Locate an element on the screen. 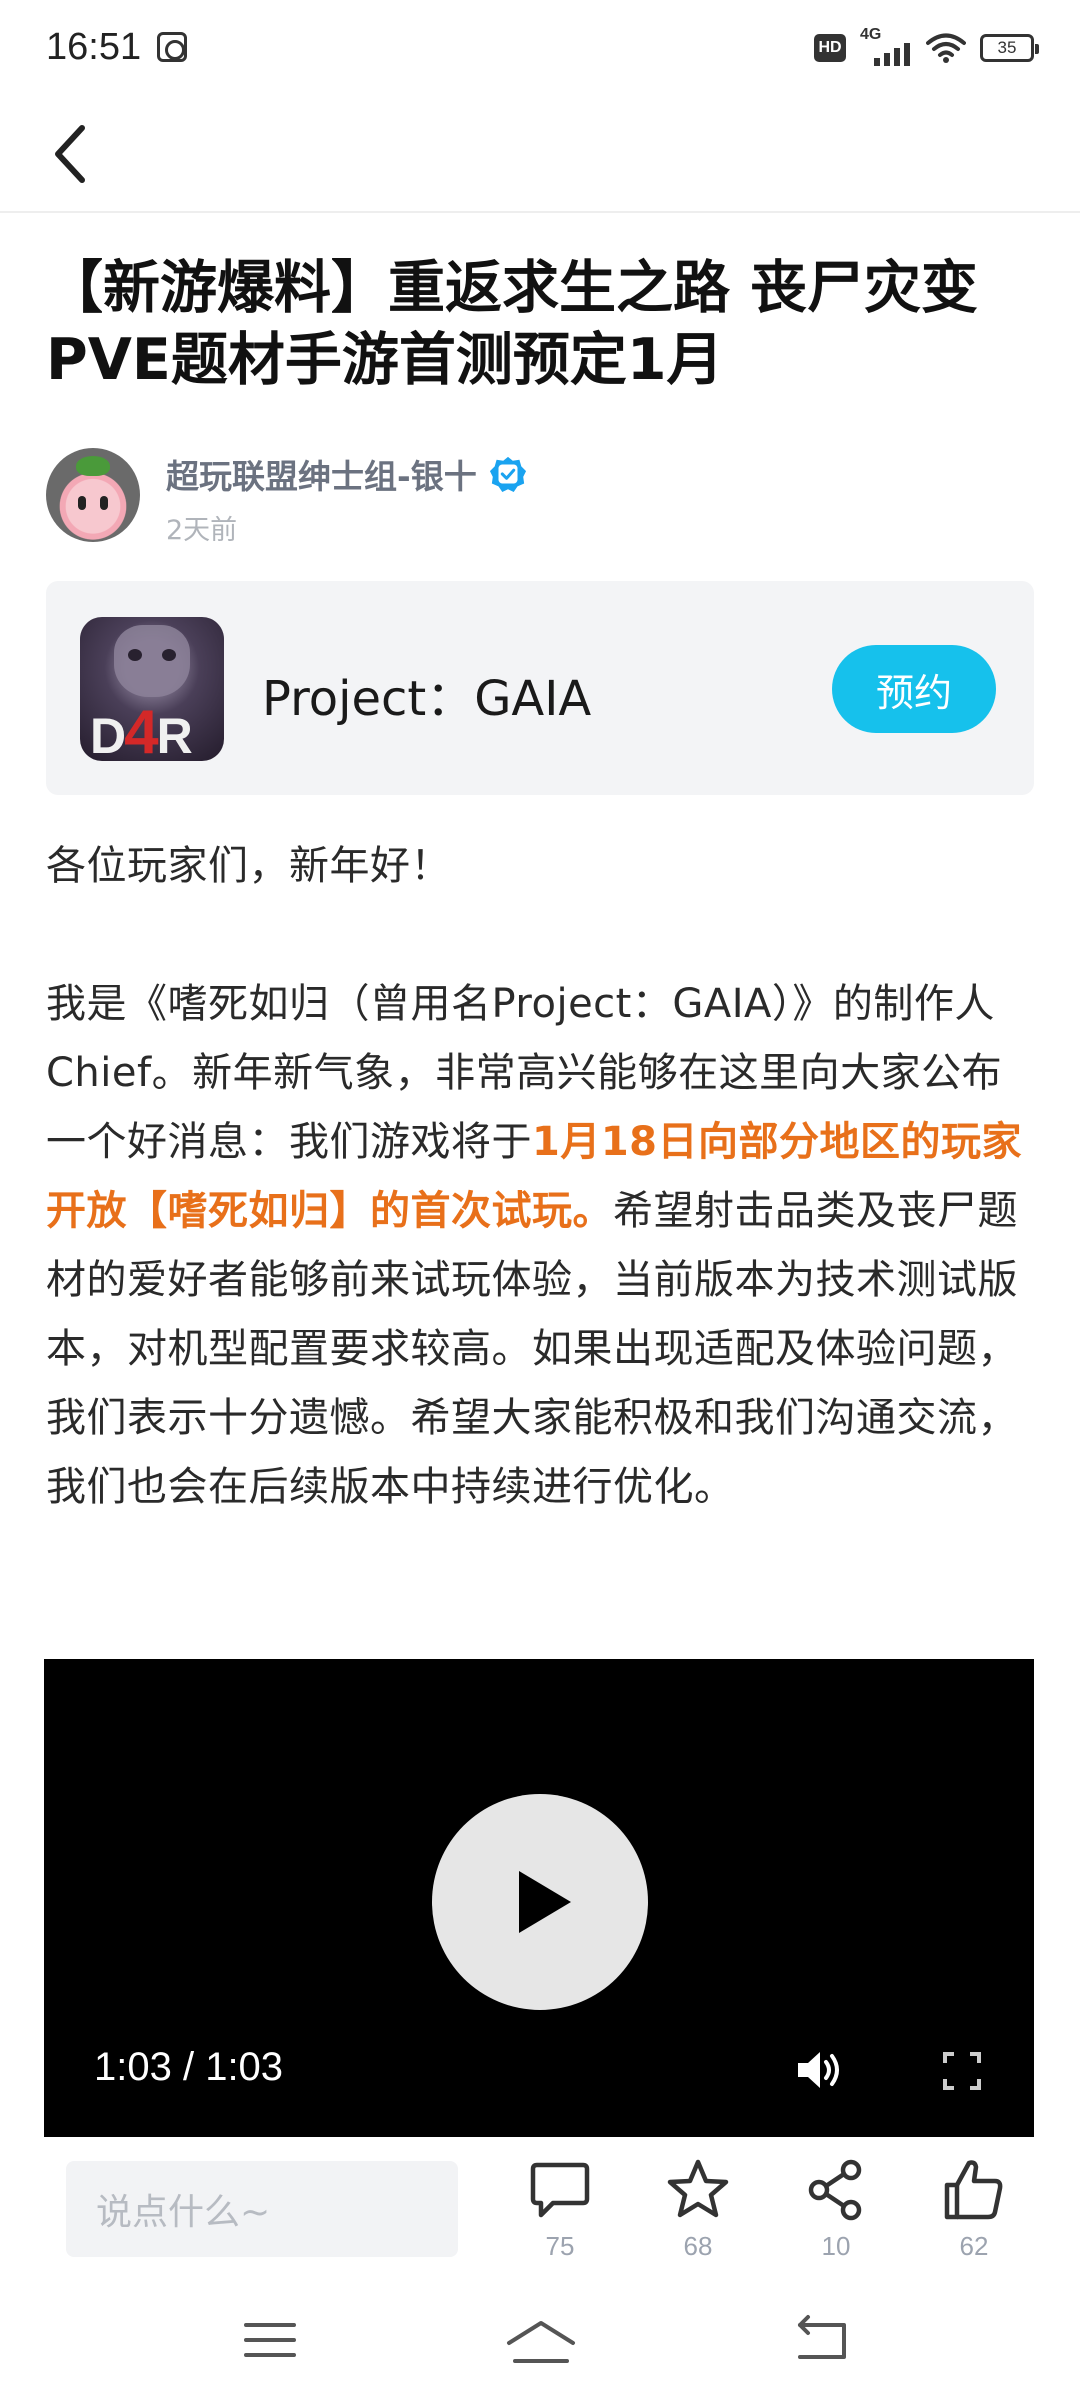 This screenshot has height=2400, width=1080. top-nav is located at coordinates (540, 156).